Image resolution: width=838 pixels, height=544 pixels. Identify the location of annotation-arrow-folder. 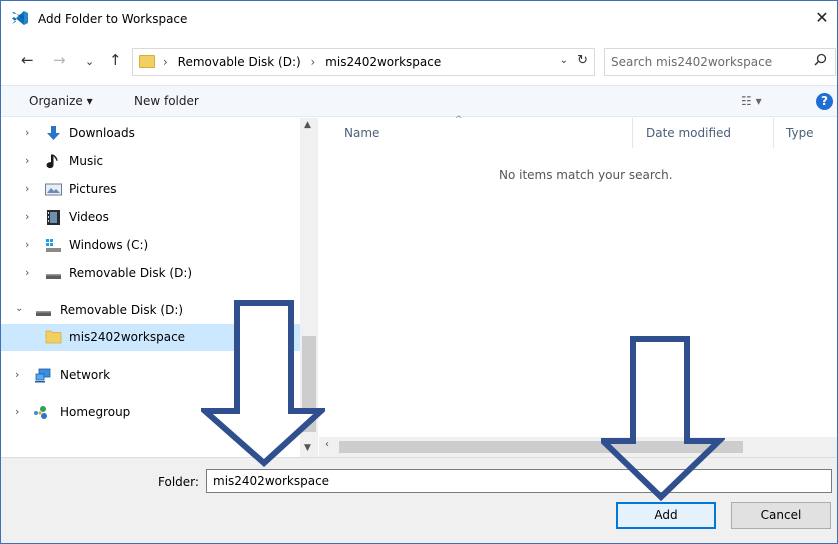
(263, 383).